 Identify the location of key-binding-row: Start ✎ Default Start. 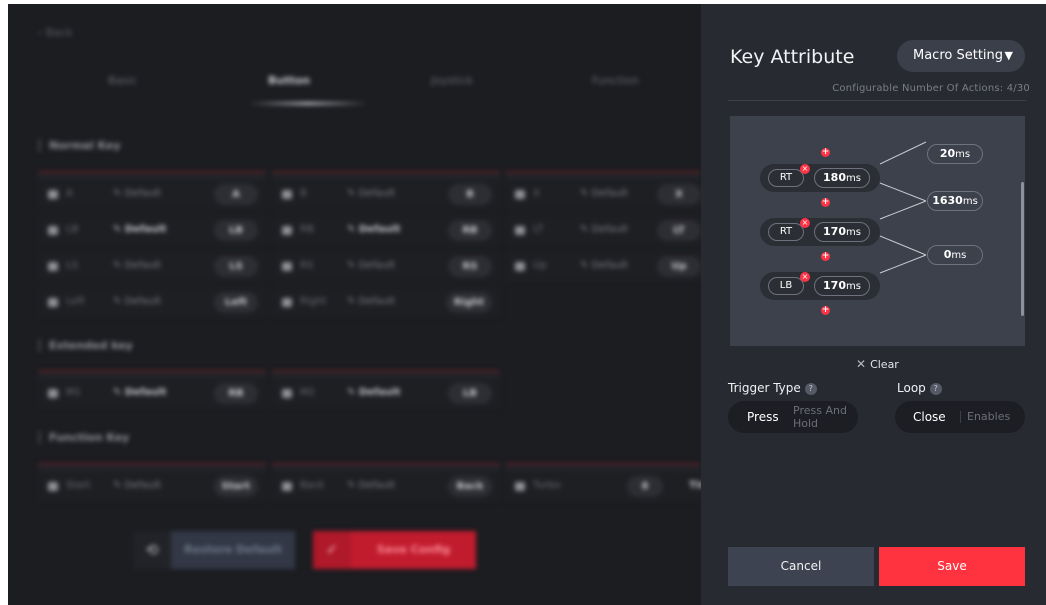
(152, 486).